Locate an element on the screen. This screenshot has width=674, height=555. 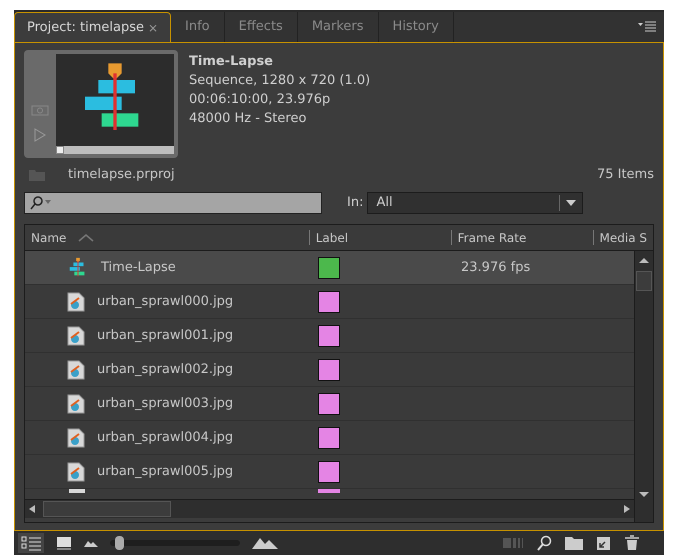
item-name: Time-Lapse is located at coordinates (138, 267).